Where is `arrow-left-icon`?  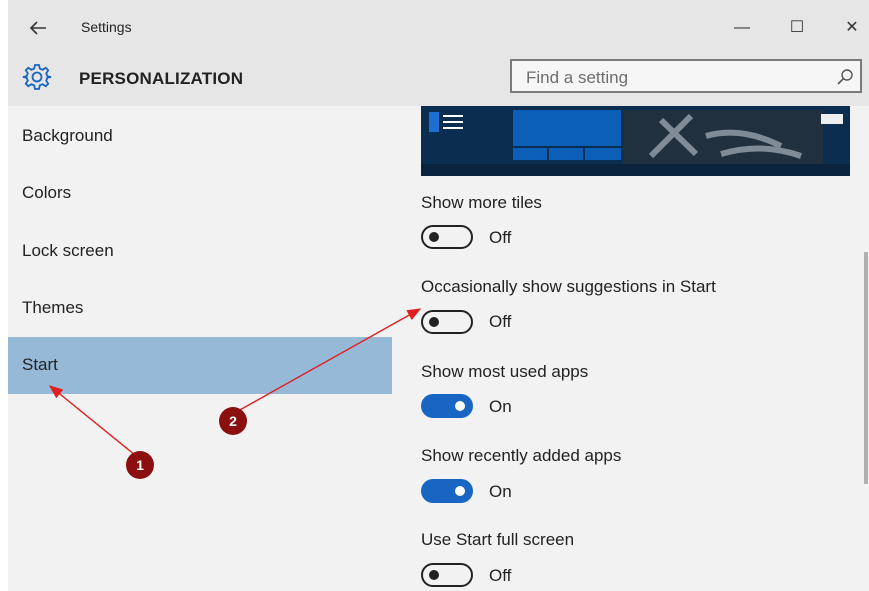 arrow-left-icon is located at coordinates (37, 28).